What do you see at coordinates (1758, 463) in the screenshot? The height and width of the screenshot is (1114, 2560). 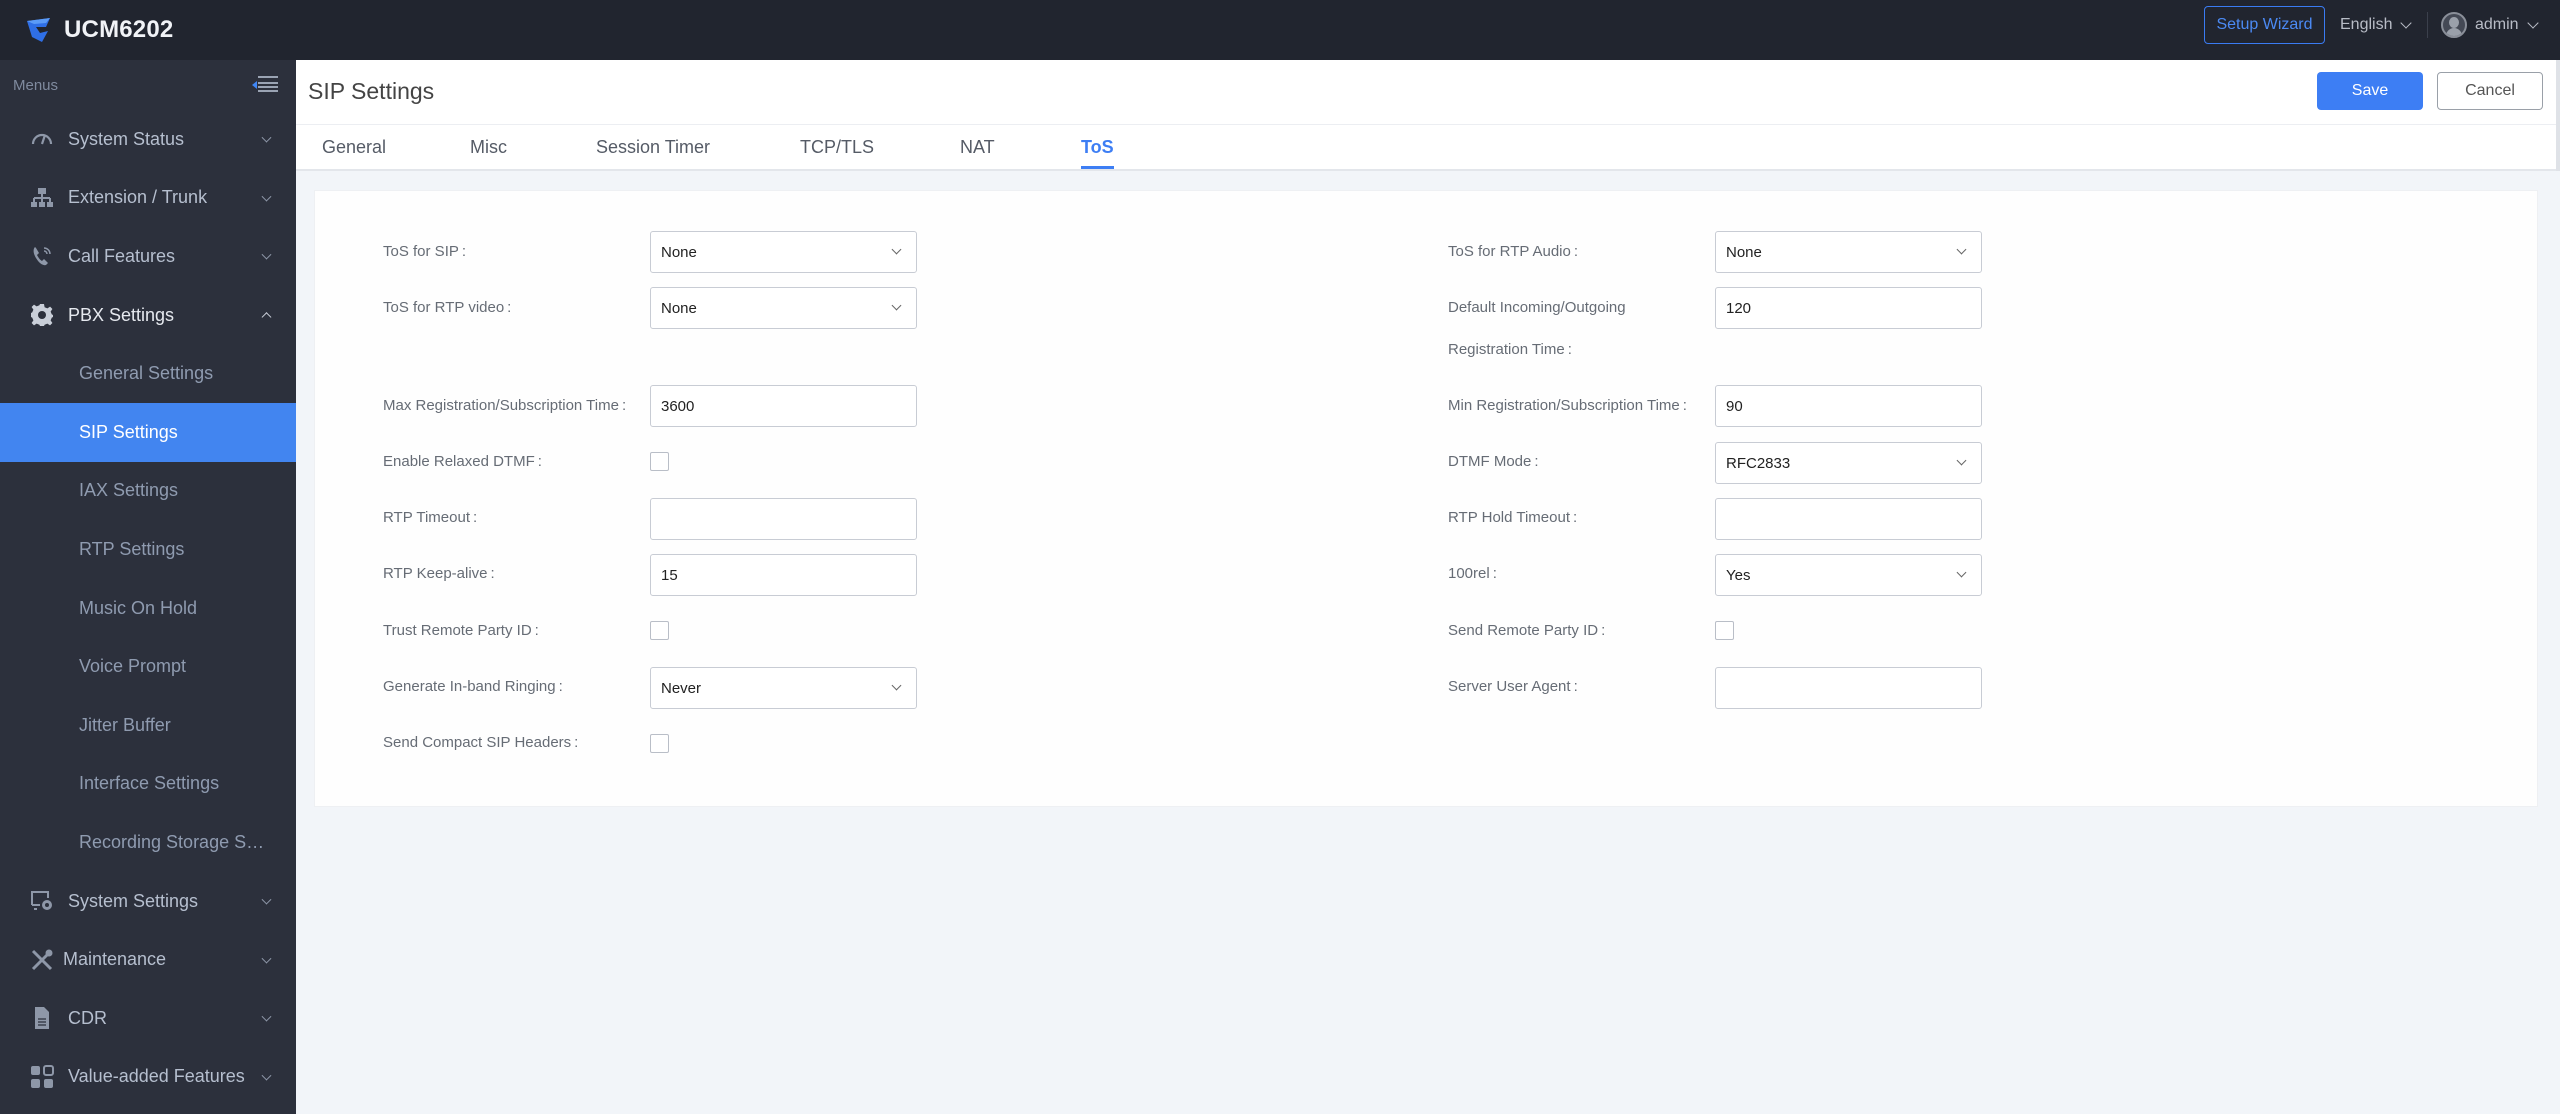 I see `dtmf-mode-value: RFC2833` at bounding box center [1758, 463].